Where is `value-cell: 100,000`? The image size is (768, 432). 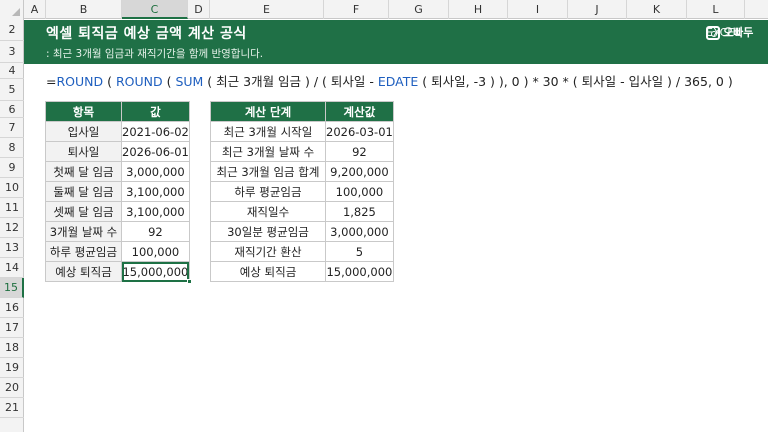
value-cell: 100,000 is located at coordinates (155, 251).